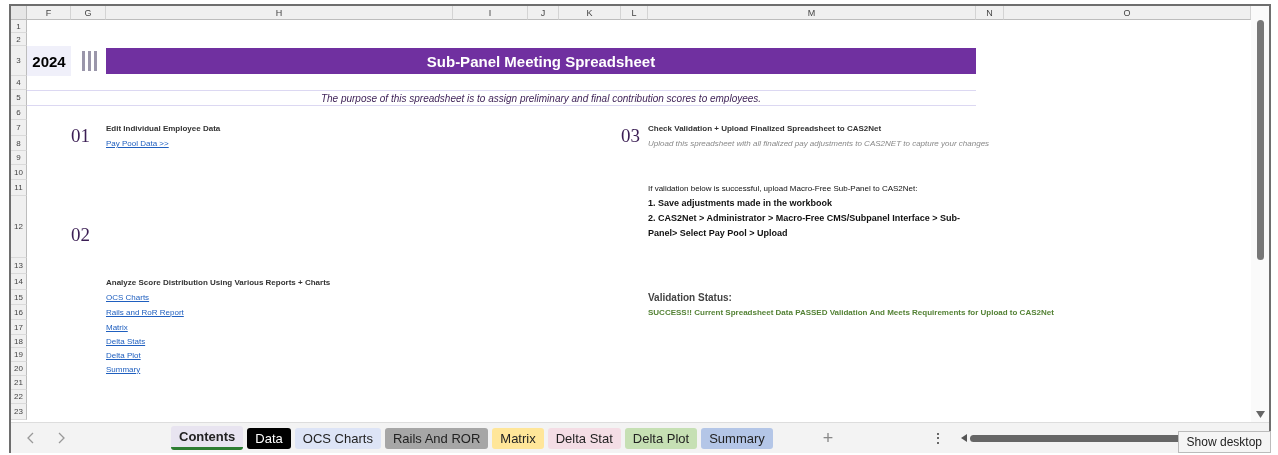 The height and width of the screenshot is (455, 1278). Describe the element at coordinates (851, 312) in the screenshot. I see `status-message: SUCCESS!! Current Spreadsheet Data PASSED Validation And Meets Requirements for Upload to CAS2Net` at that location.